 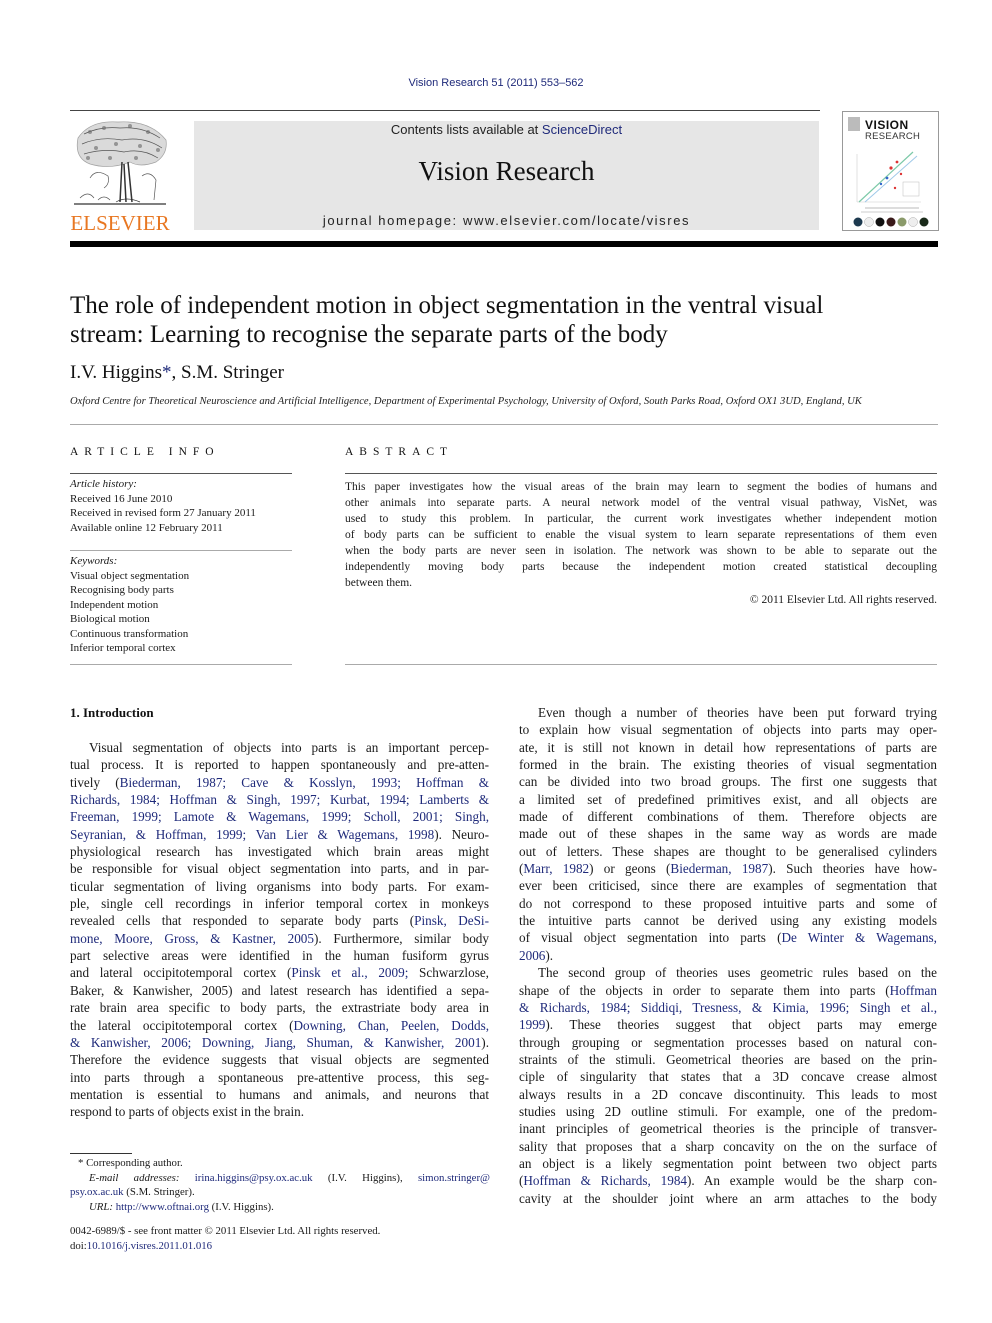 What do you see at coordinates (110, 619) in the screenshot?
I see `keyword: Biological motion` at bounding box center [110, 619].